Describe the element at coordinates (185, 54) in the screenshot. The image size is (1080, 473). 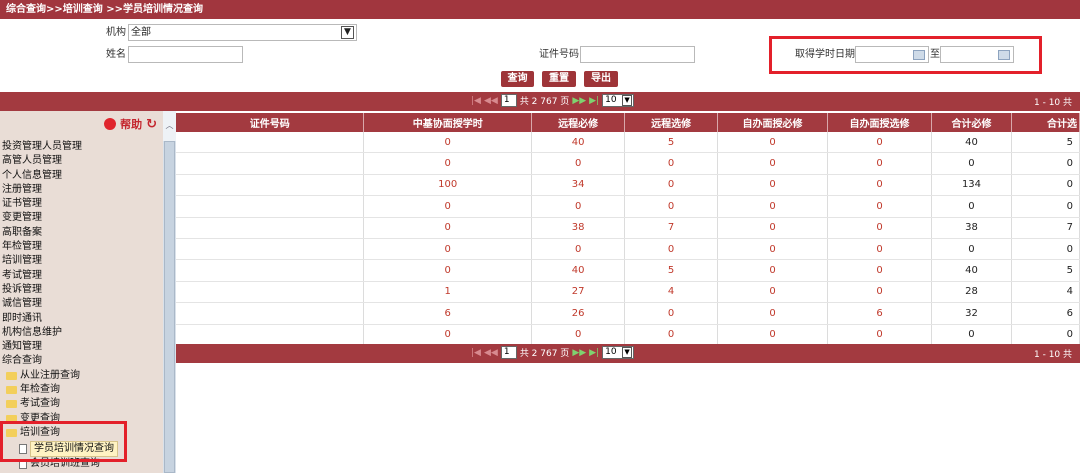
I see `name-input` at that location.